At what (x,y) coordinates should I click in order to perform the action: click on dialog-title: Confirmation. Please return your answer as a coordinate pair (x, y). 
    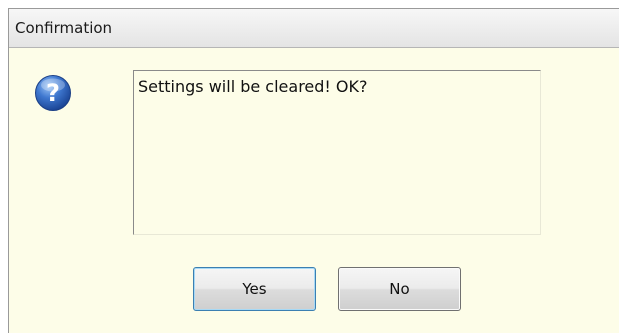
    Looking at the image, I should click on (64, 28).